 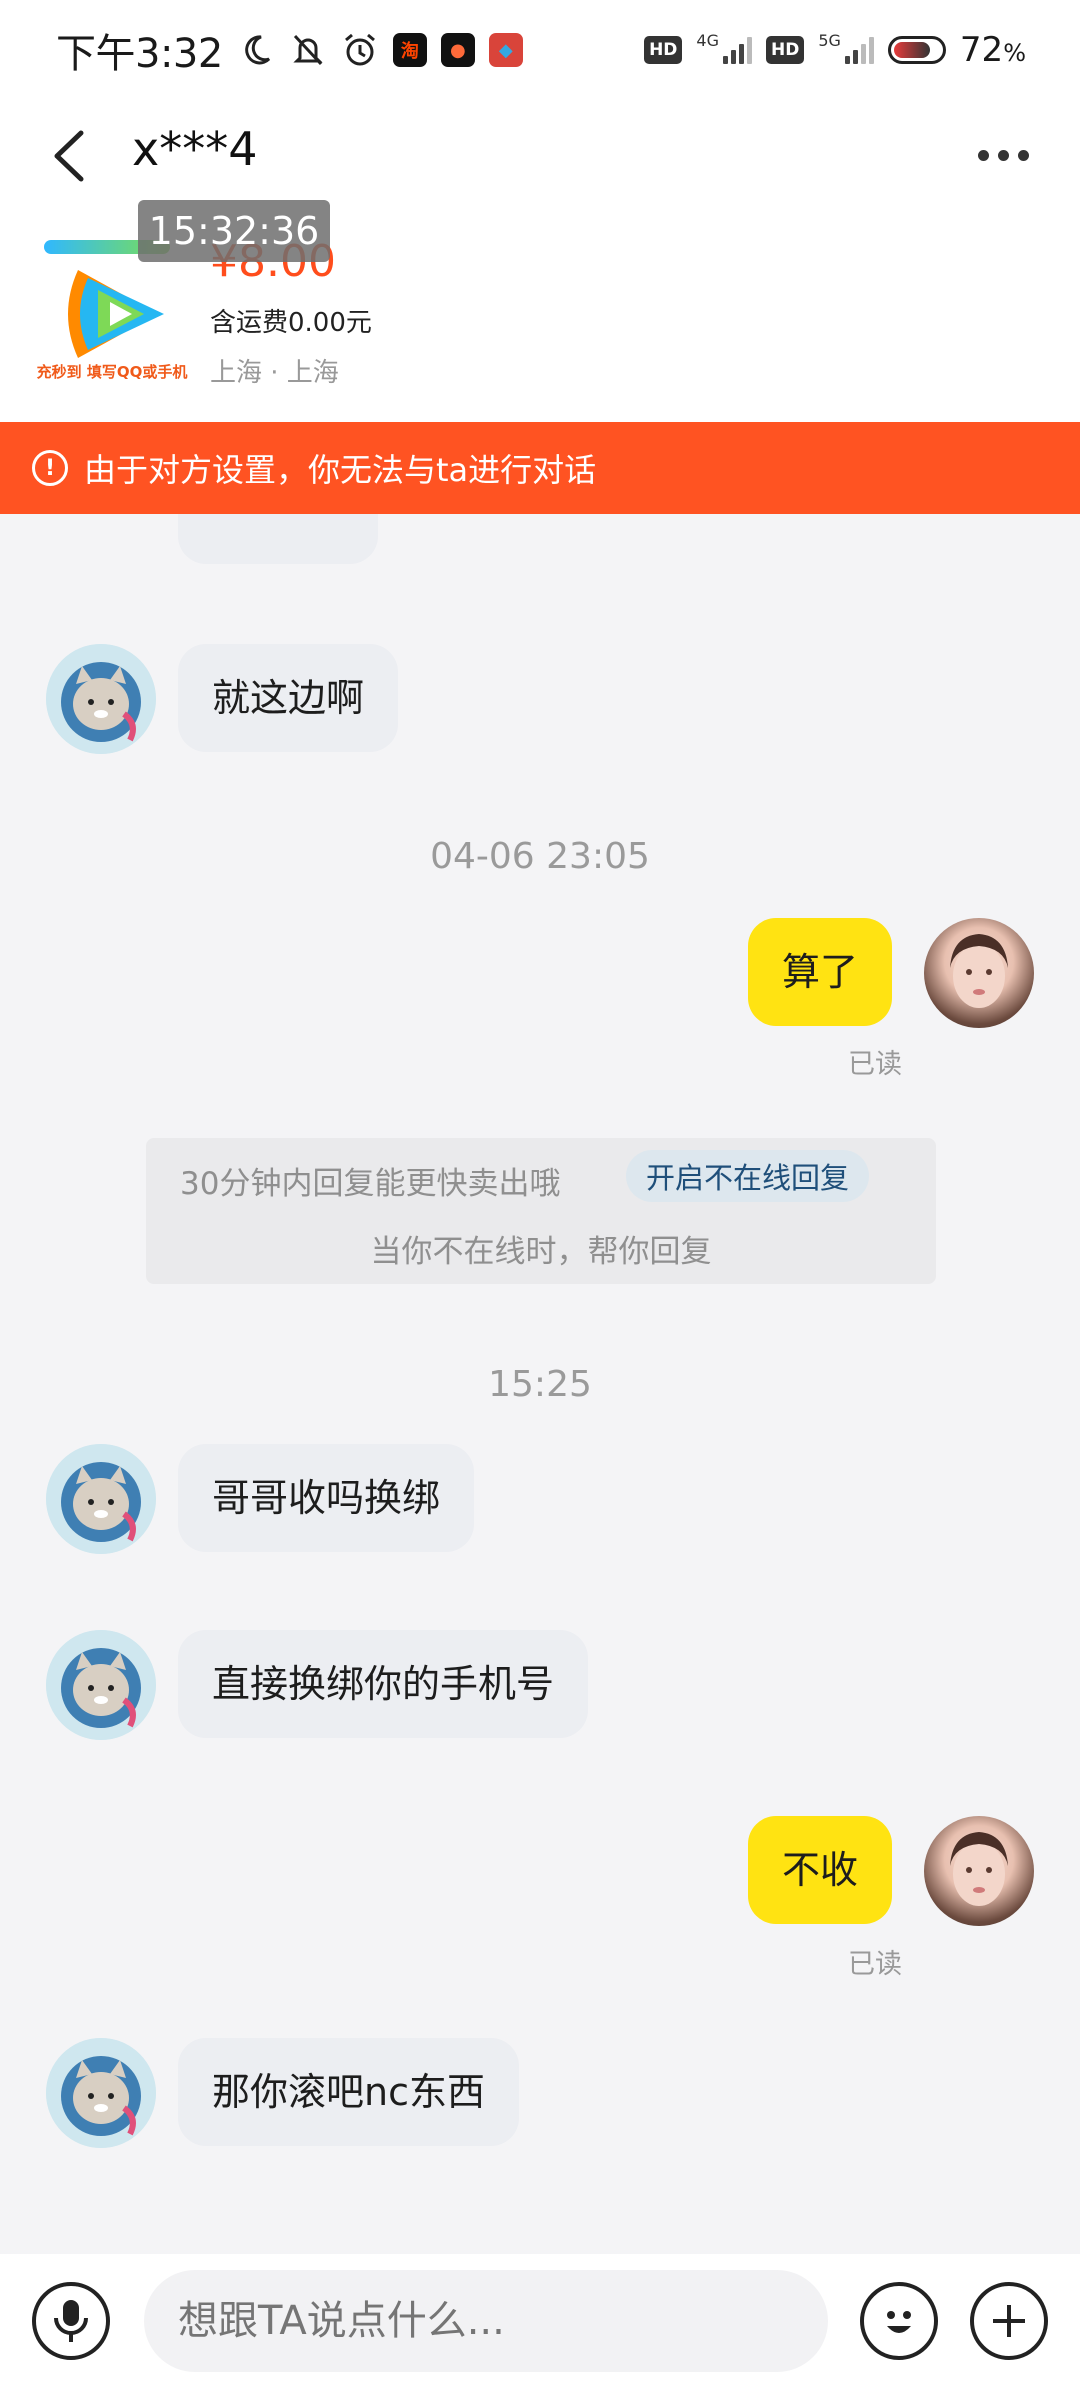 I want to click on chat-header: x***4, so click(x=540, y=155).